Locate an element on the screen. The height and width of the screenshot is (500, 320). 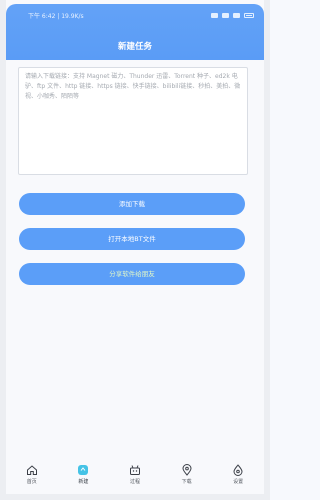
bottom-tab-bar: 首页 新建 过程 下载 设置 is located at coordinates (135, 479).